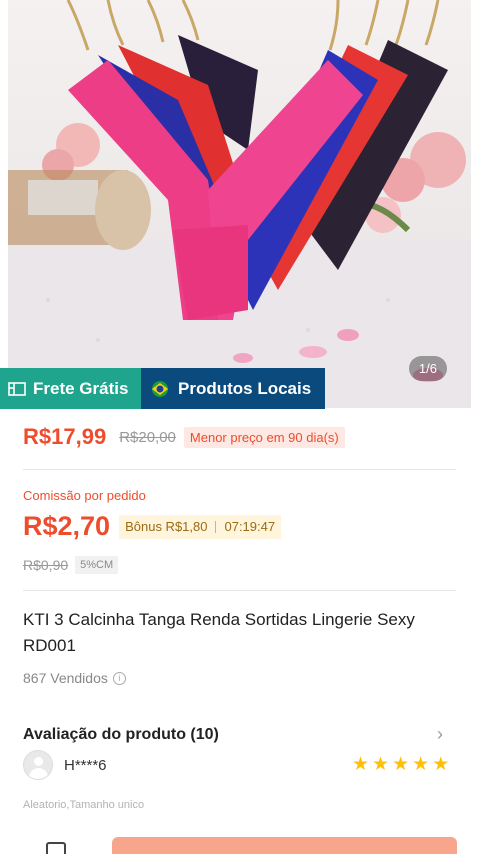  I want to click on info-icon: i, so click(119, 678).